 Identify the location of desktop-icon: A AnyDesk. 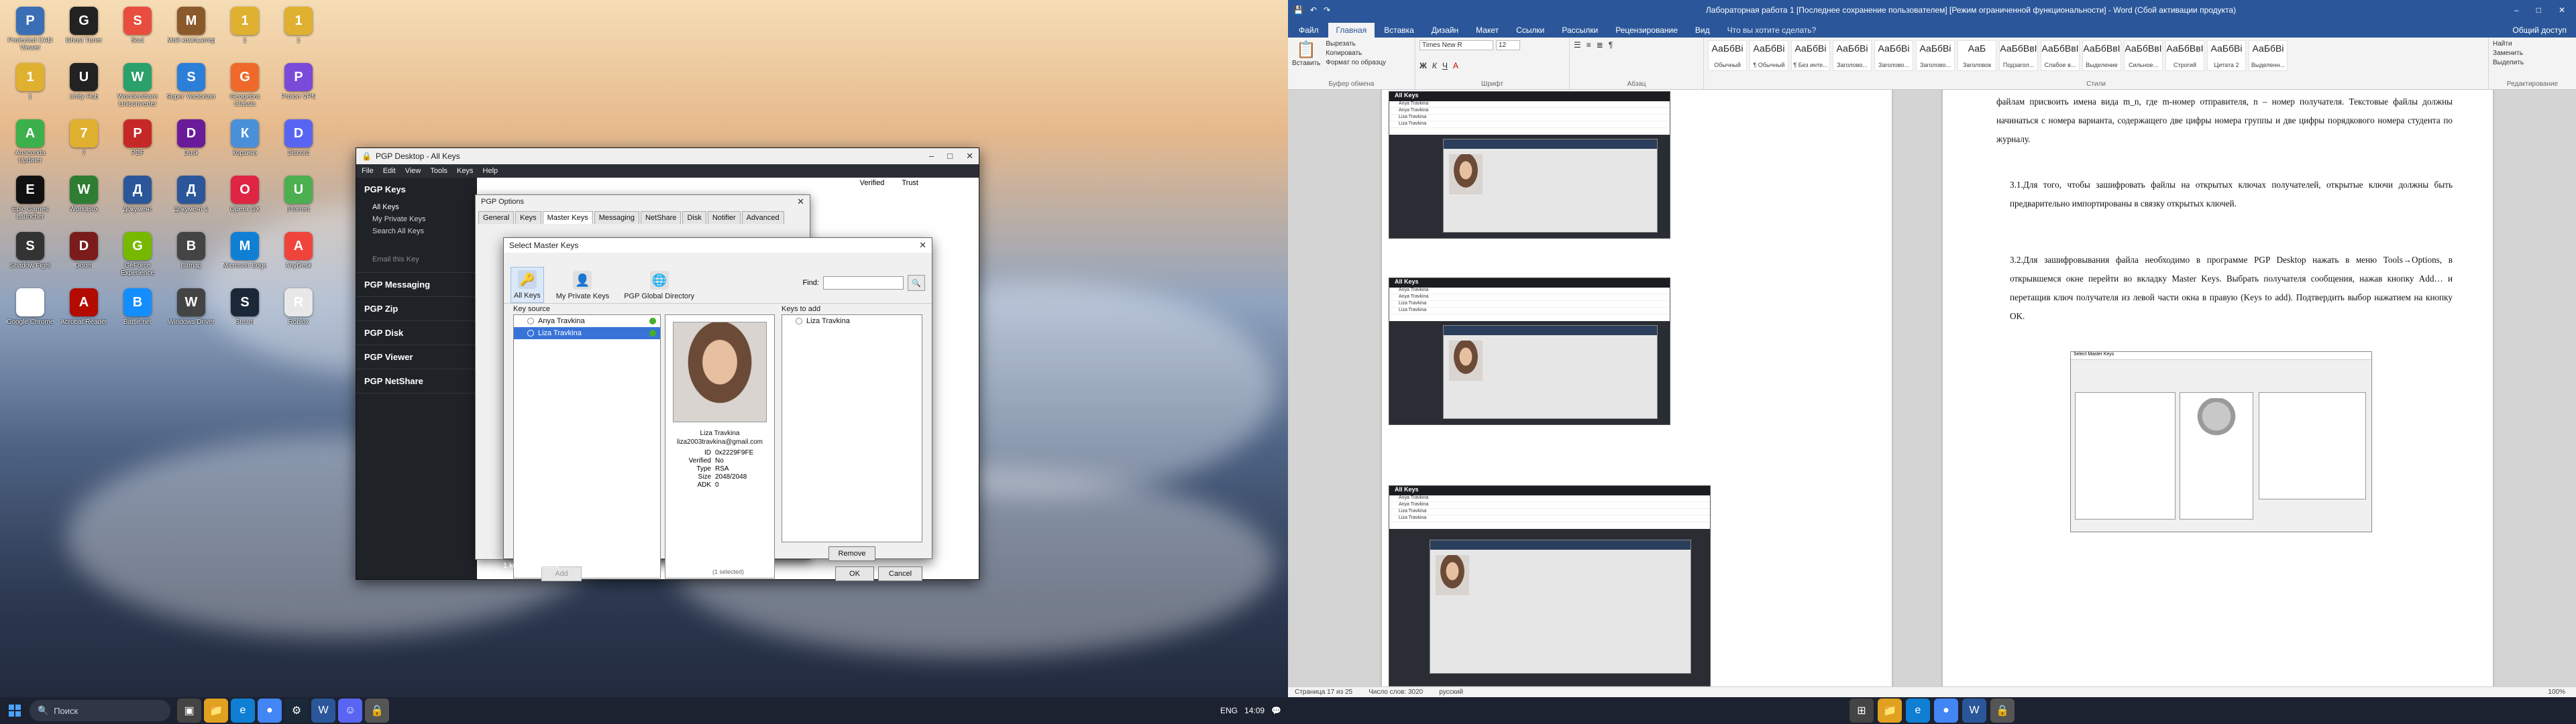
(298, 258).